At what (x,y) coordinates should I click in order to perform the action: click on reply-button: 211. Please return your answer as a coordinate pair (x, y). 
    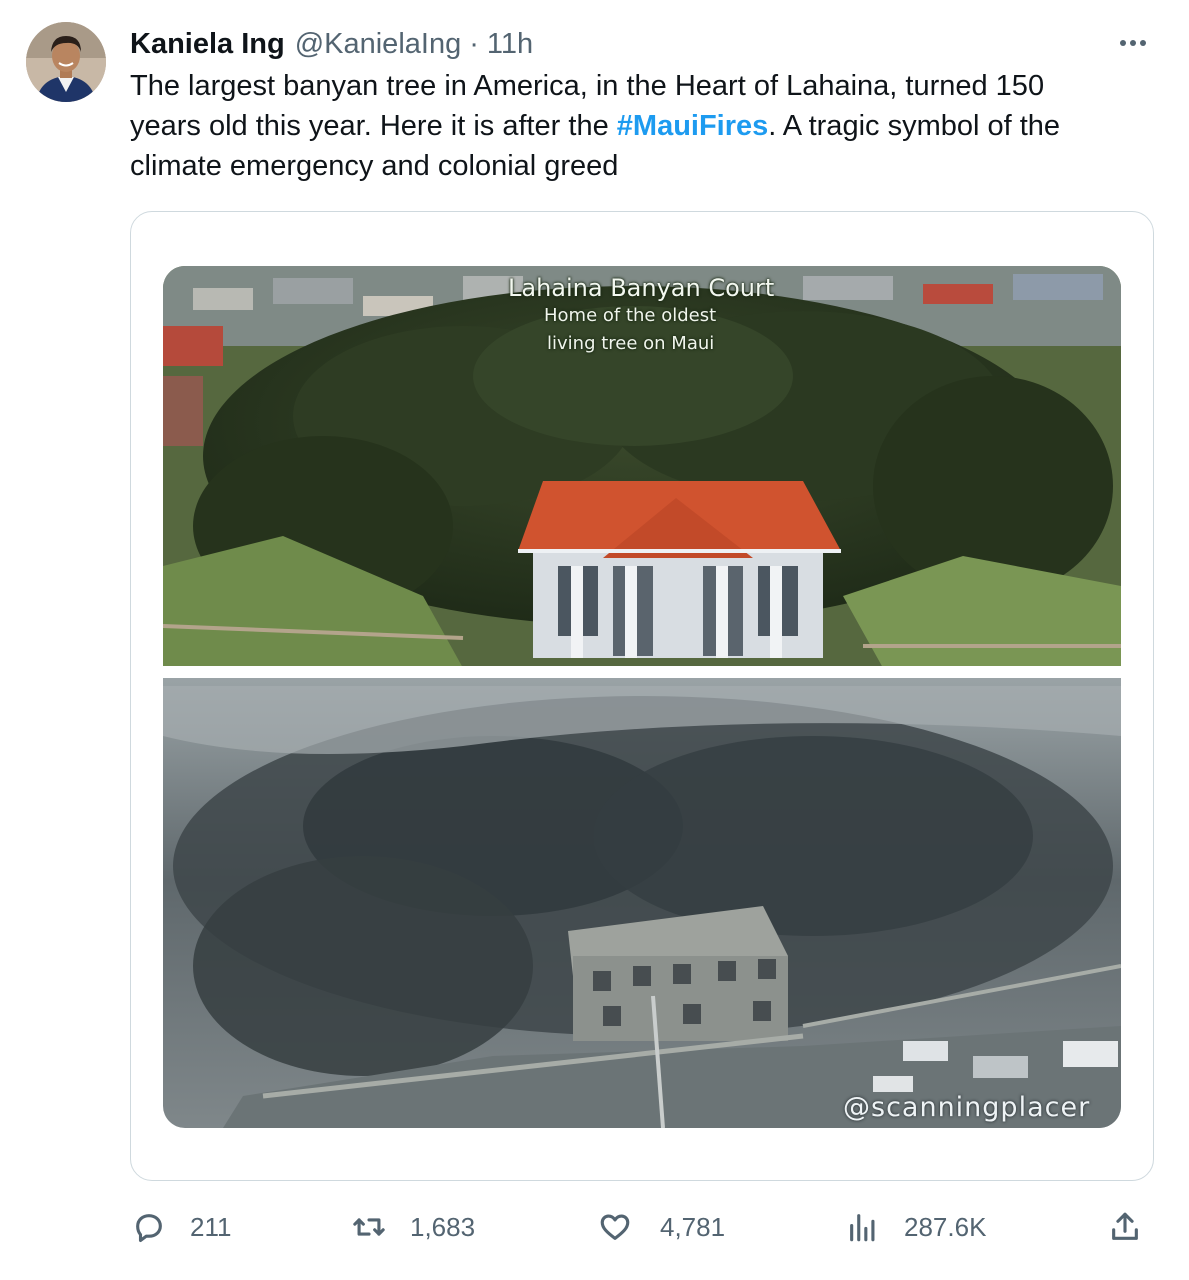
    Looking at the image, I should click on (181, 1227).